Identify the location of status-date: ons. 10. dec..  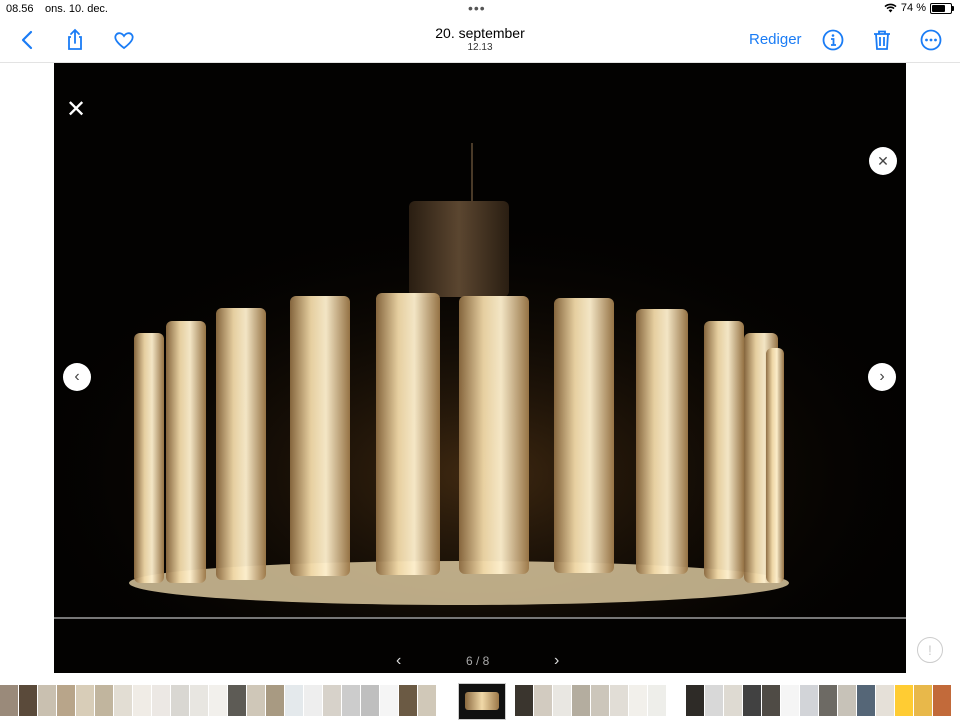
(76, 9).